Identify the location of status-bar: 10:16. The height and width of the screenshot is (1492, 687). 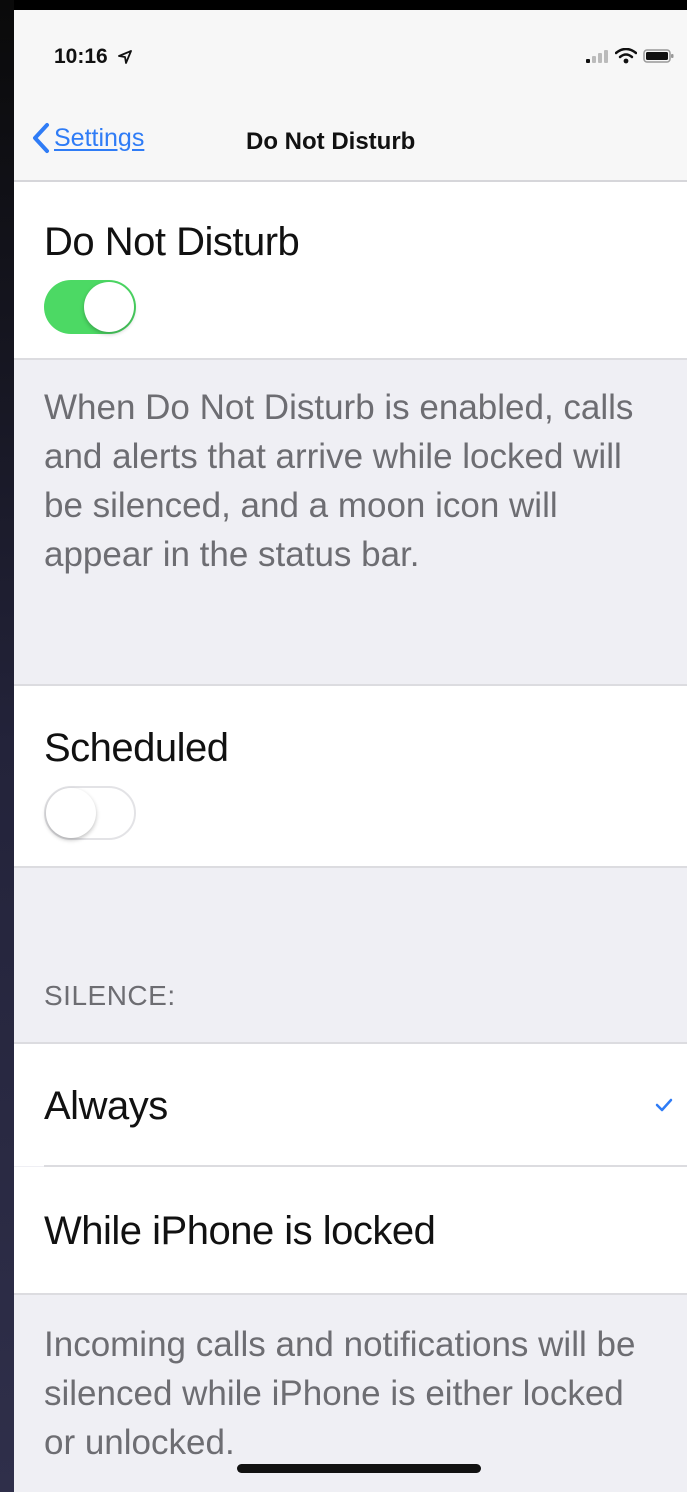
(350, 55).